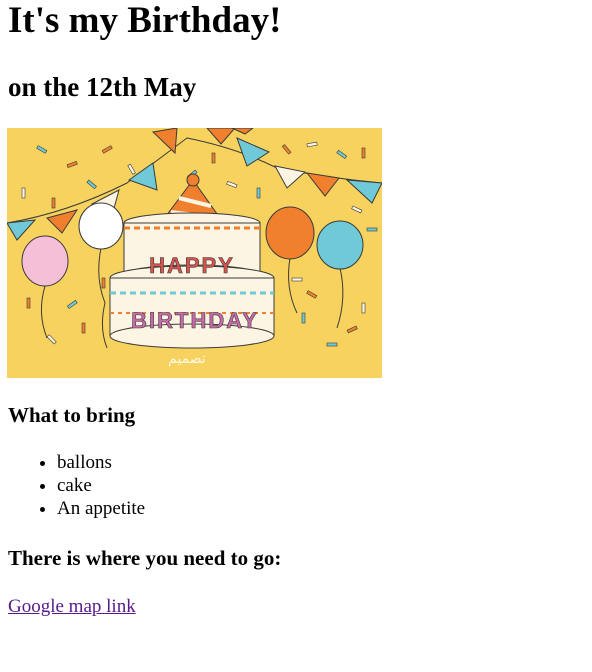 Image resolution: width=592 pixels, height=672 pixels. What do you see at coordinates (72, 606) in the screenshot?
I see `google-map-link: Google map link` at bounding box center [72, 606].